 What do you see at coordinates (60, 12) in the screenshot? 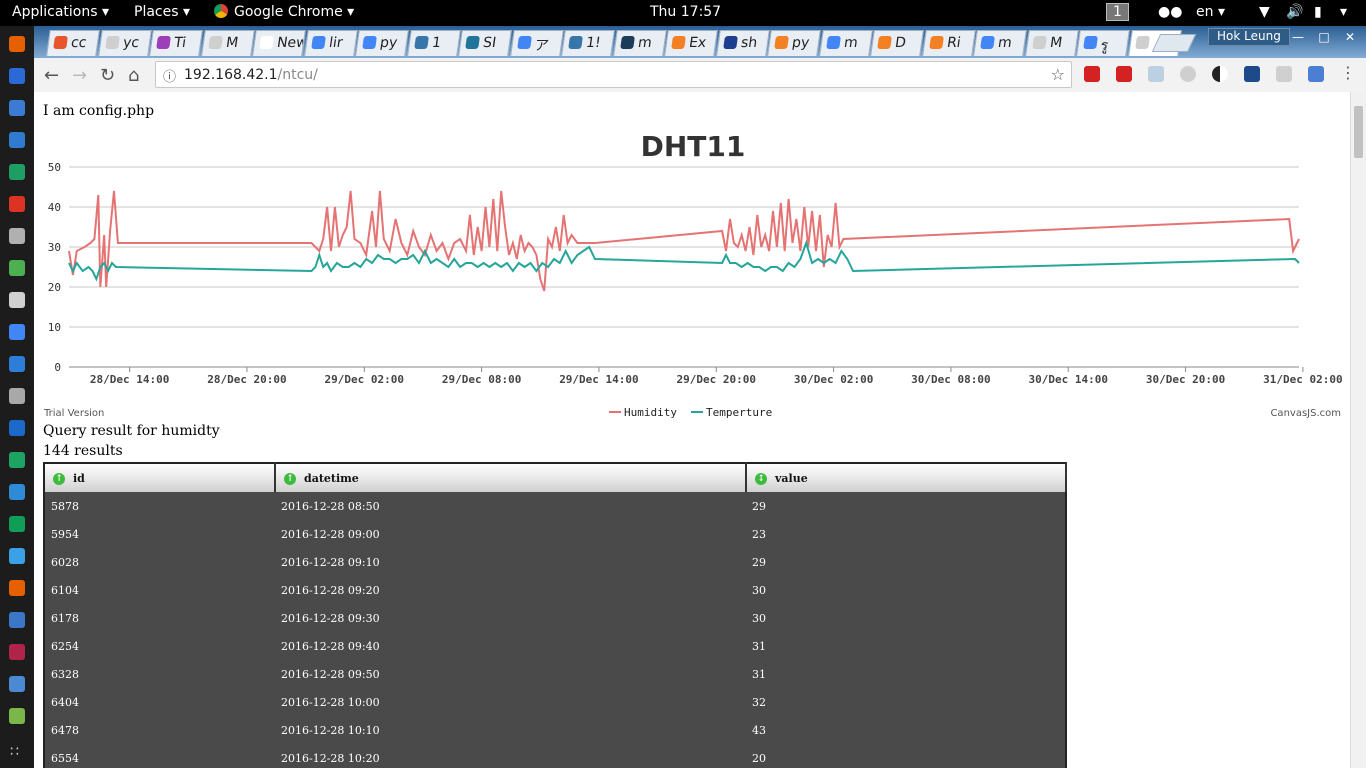
I see `applications-menu: Applications ▾` at bounding box center [60, 12].